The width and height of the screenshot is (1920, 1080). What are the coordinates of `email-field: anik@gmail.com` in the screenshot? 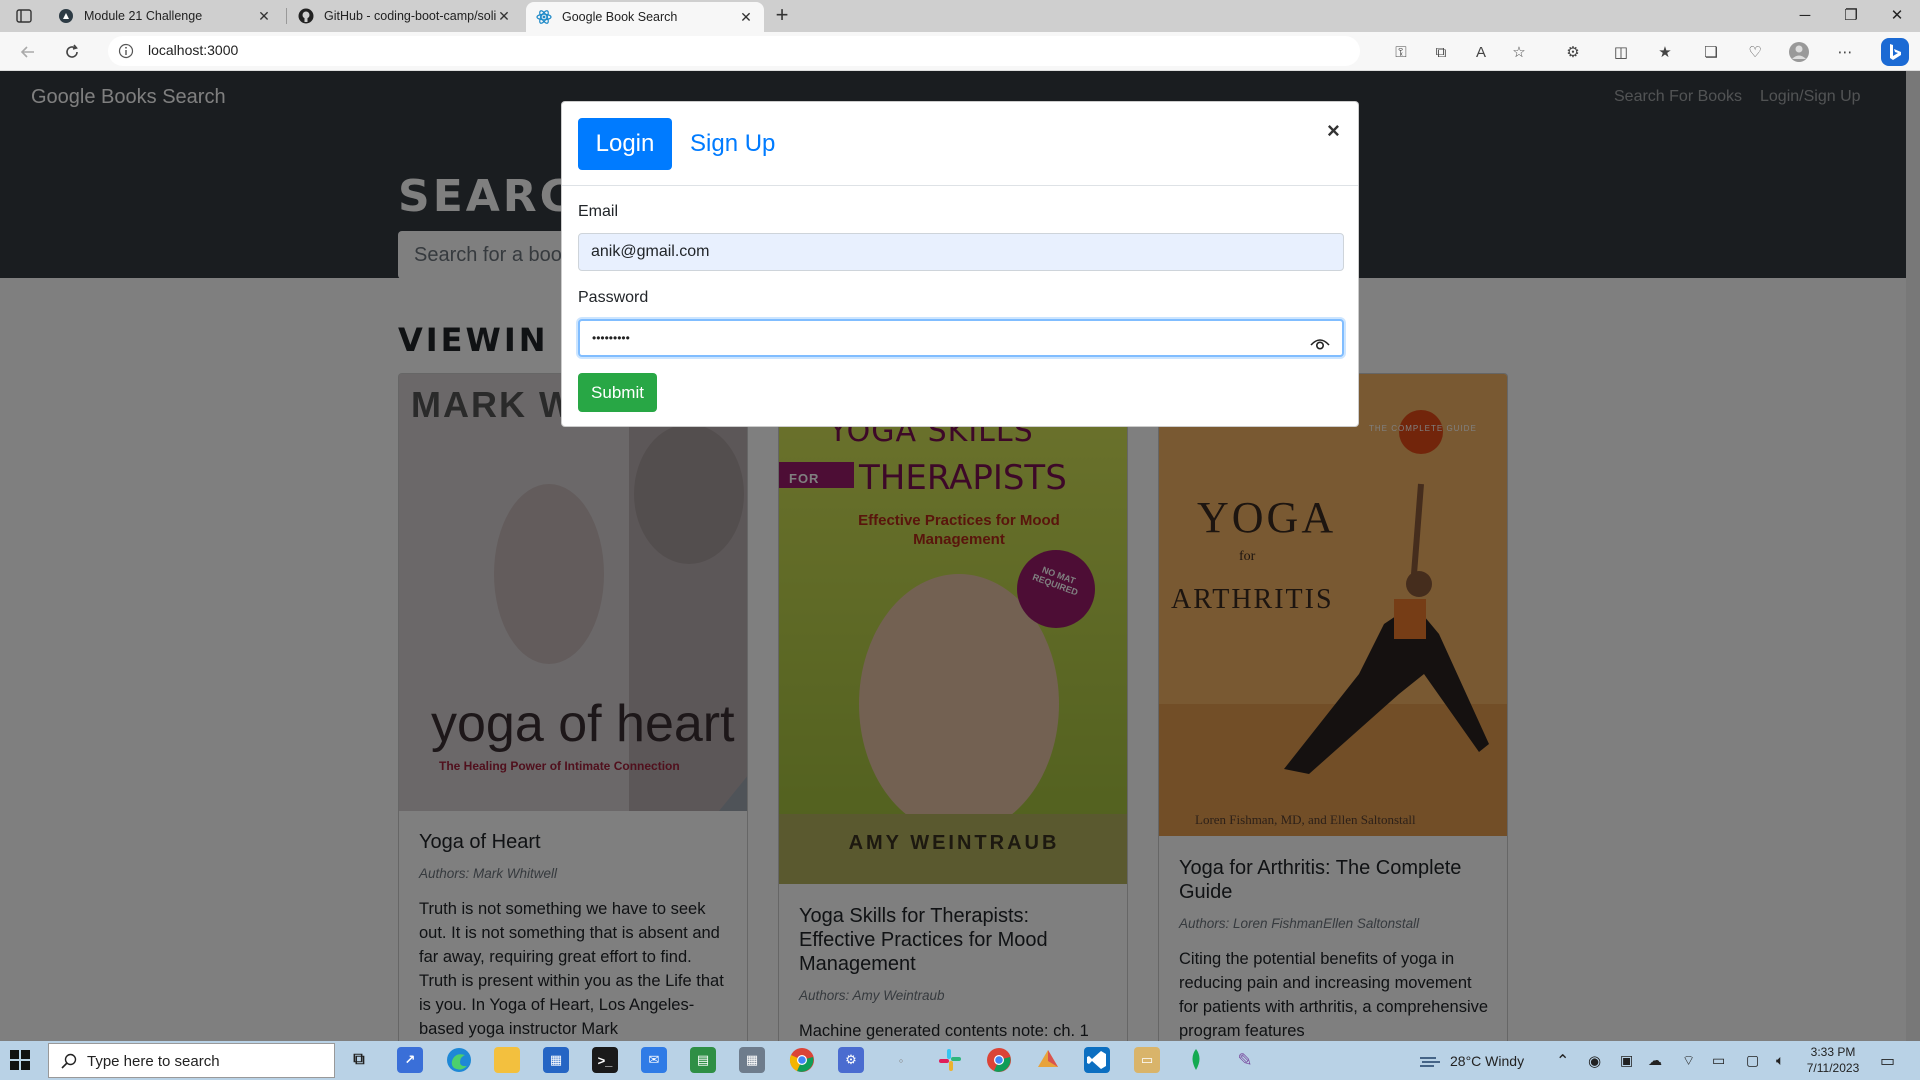 It's located at (961, 252).